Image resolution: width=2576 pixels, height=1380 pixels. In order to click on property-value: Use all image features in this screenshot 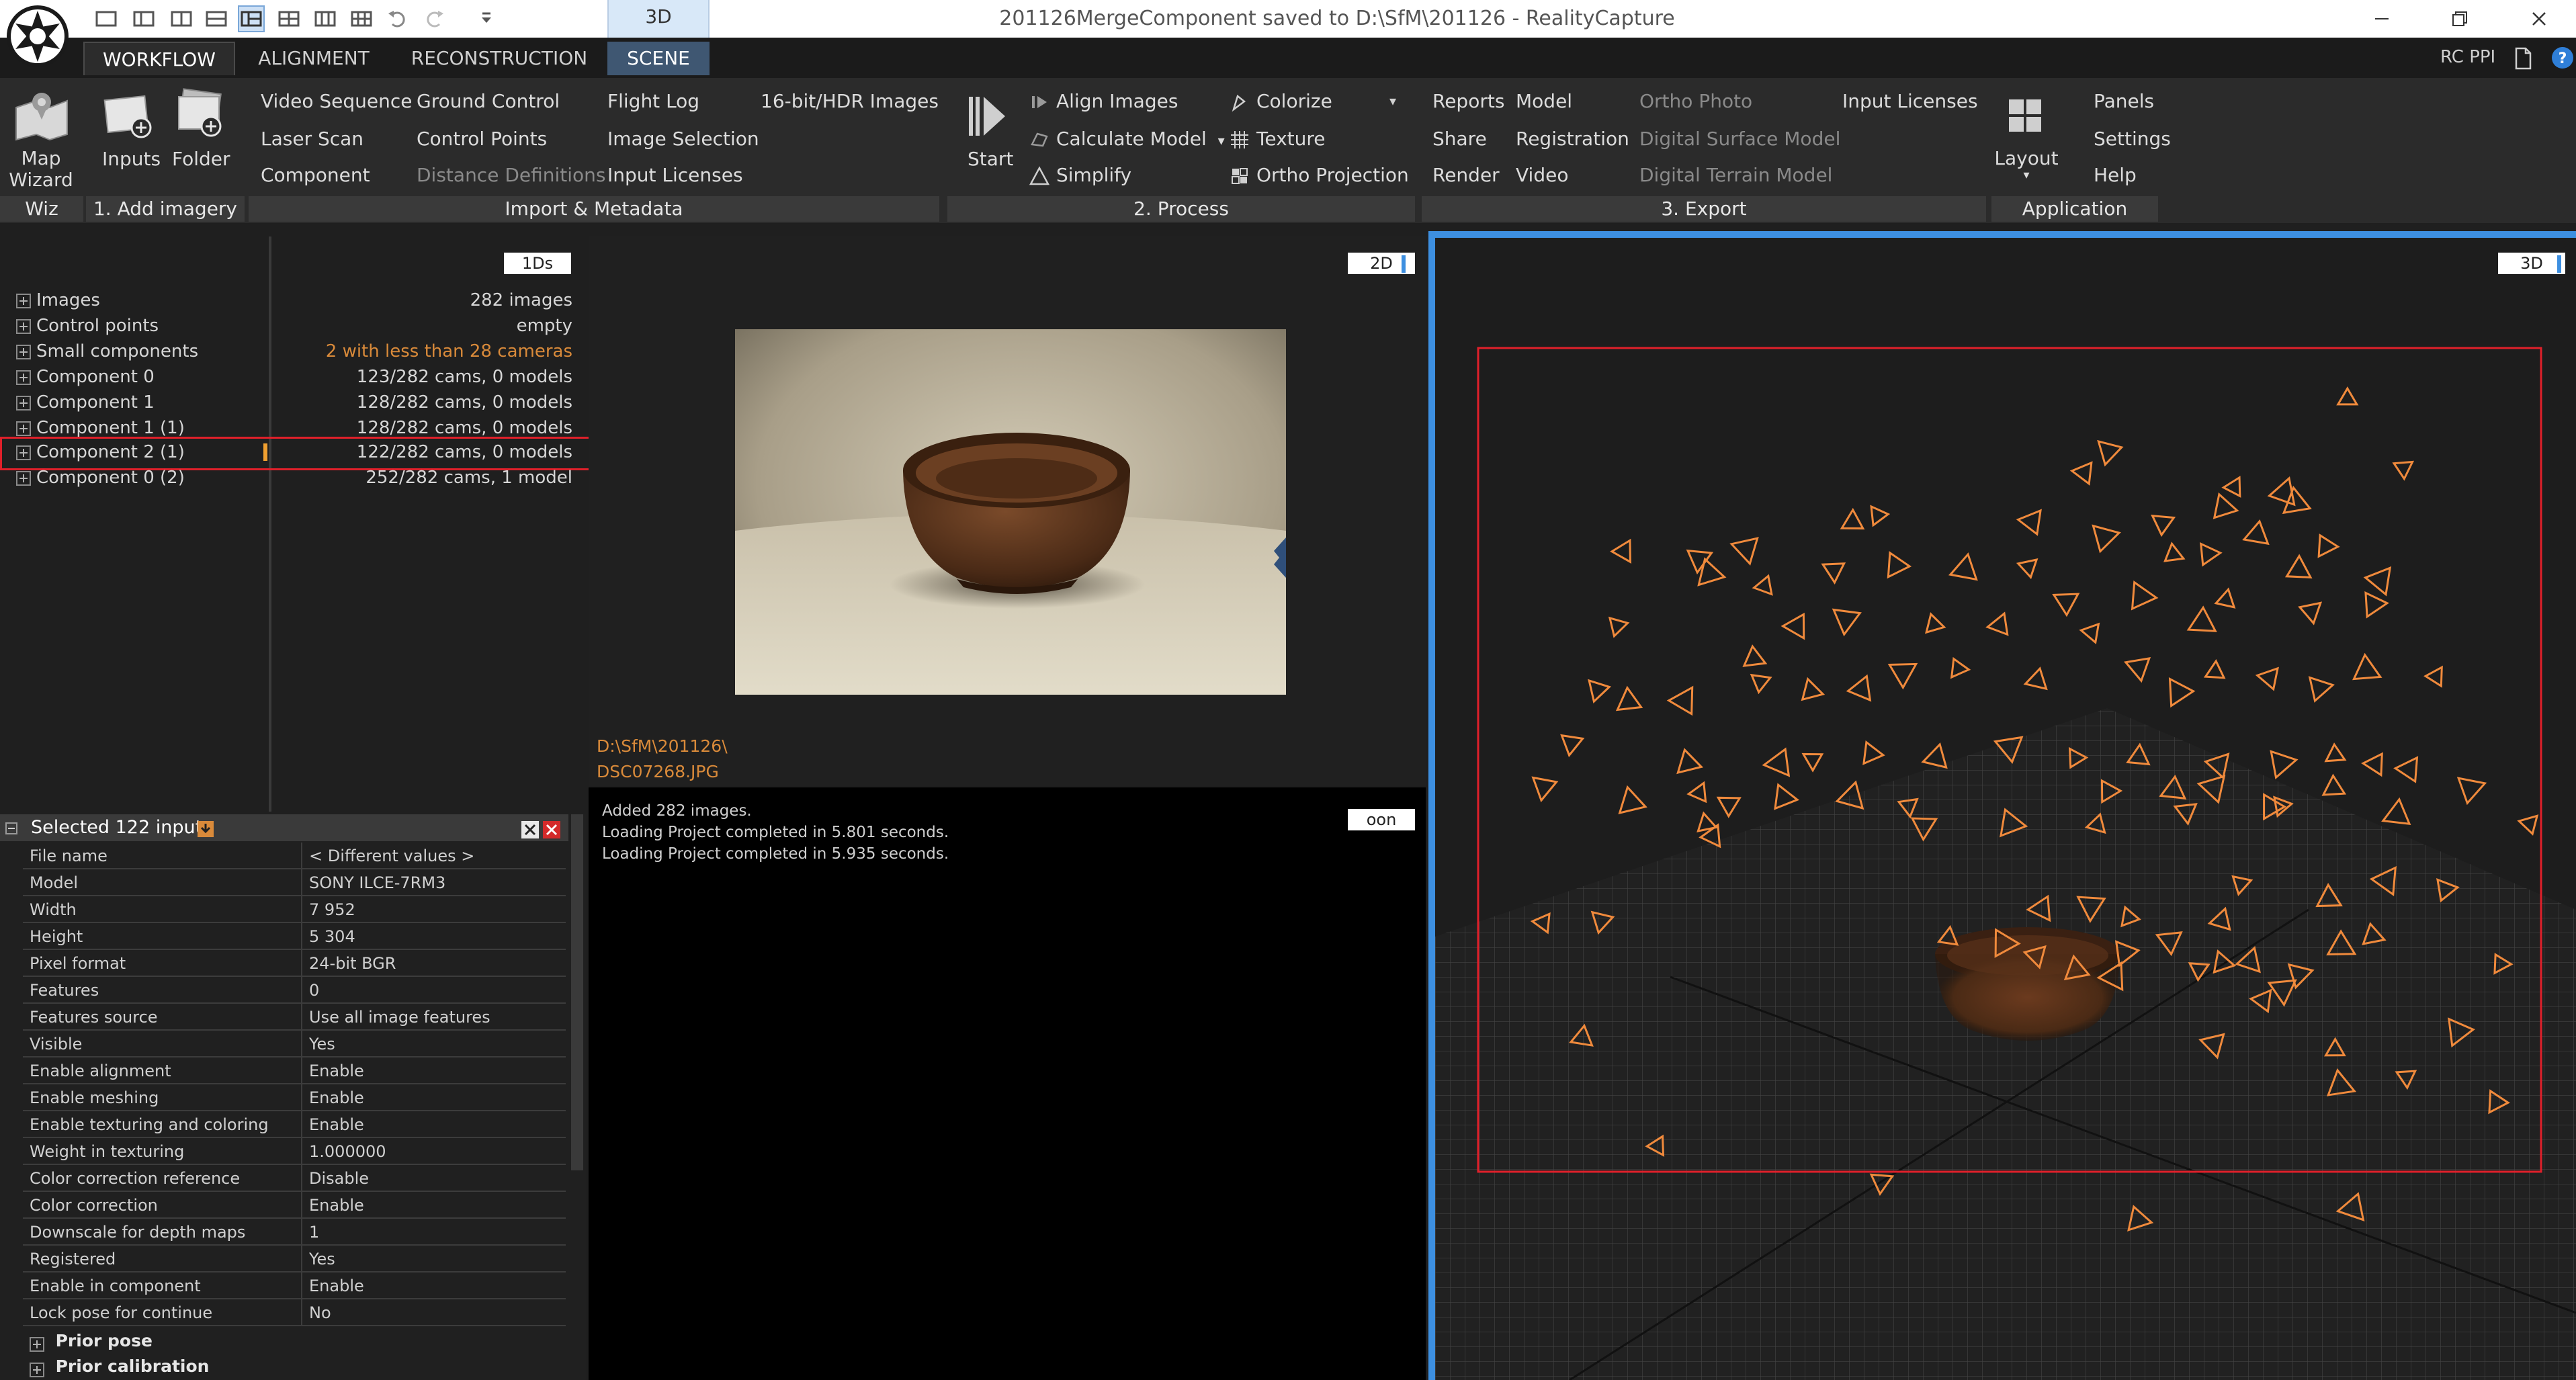, I will do `click(433, 1018)`.